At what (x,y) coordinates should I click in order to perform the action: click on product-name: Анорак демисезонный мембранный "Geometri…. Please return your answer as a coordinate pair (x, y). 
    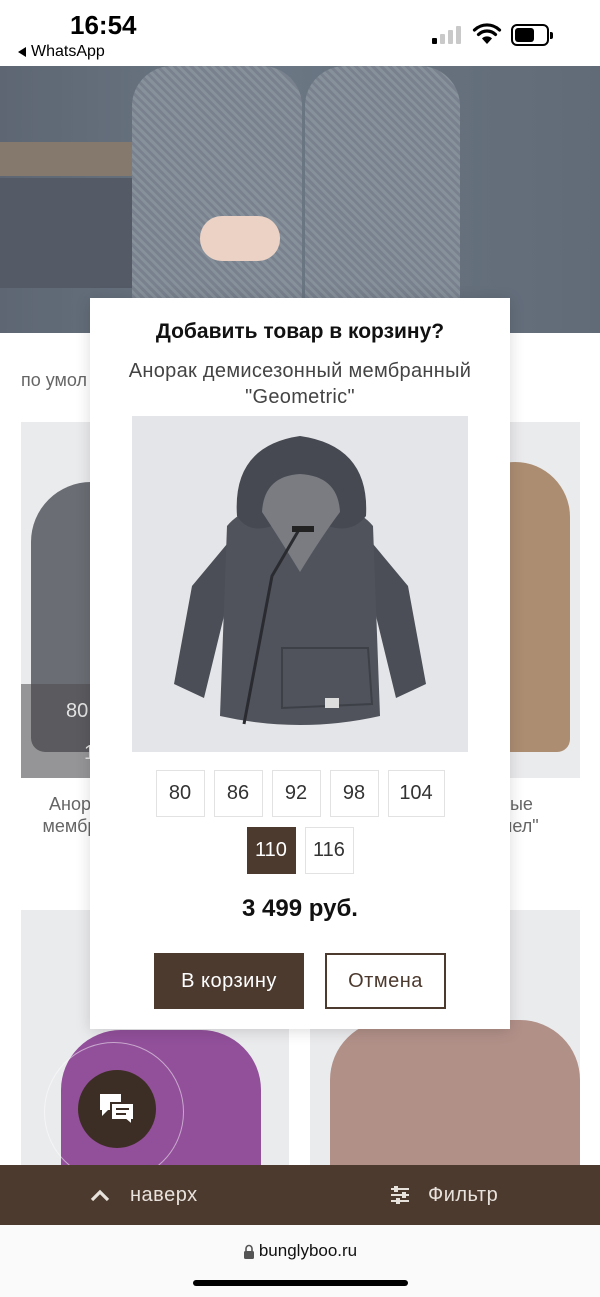
    Looking at the image, I should click on (300, 384).